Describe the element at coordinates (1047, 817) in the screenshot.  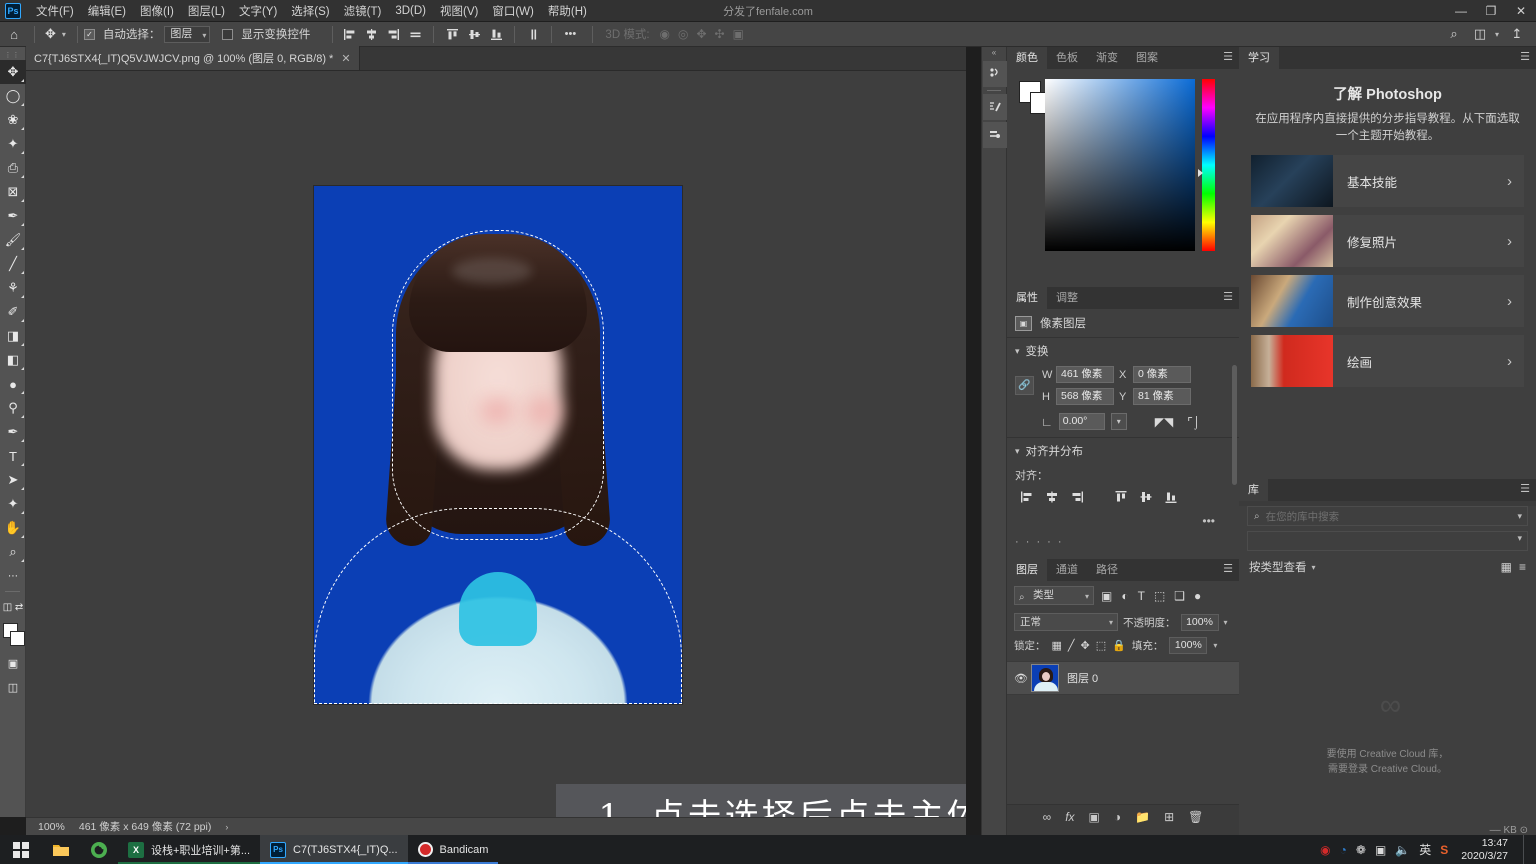
I see `link-layers-icon: ∞` at that location.